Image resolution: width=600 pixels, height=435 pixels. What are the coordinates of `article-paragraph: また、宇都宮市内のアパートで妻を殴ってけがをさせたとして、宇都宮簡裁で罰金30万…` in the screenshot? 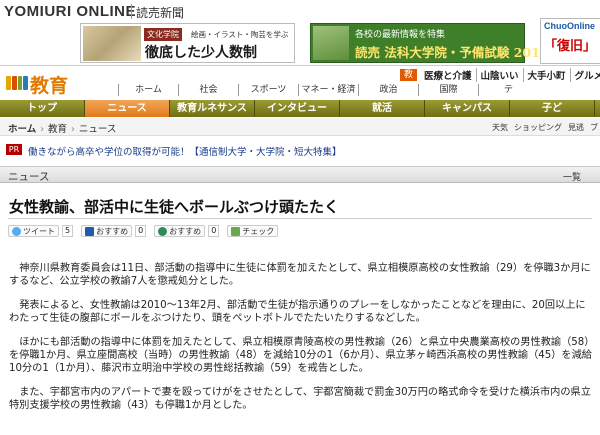 It's located at (300, 399).